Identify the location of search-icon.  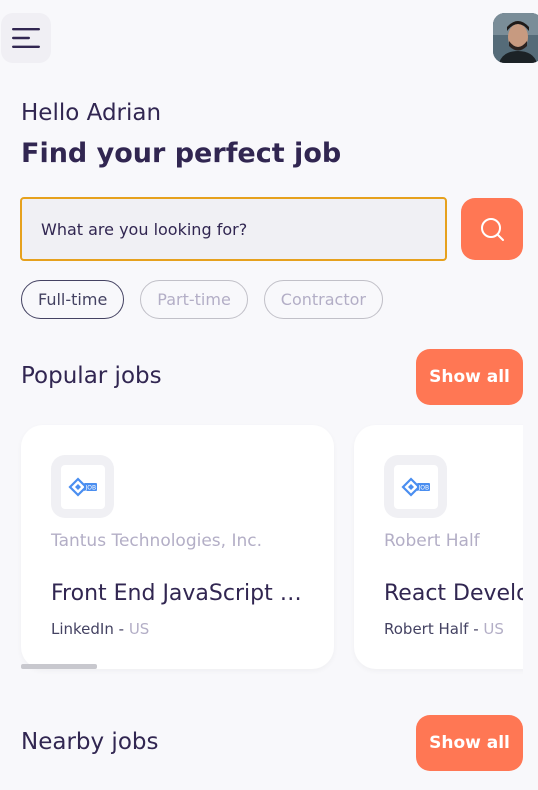
(492, 229).